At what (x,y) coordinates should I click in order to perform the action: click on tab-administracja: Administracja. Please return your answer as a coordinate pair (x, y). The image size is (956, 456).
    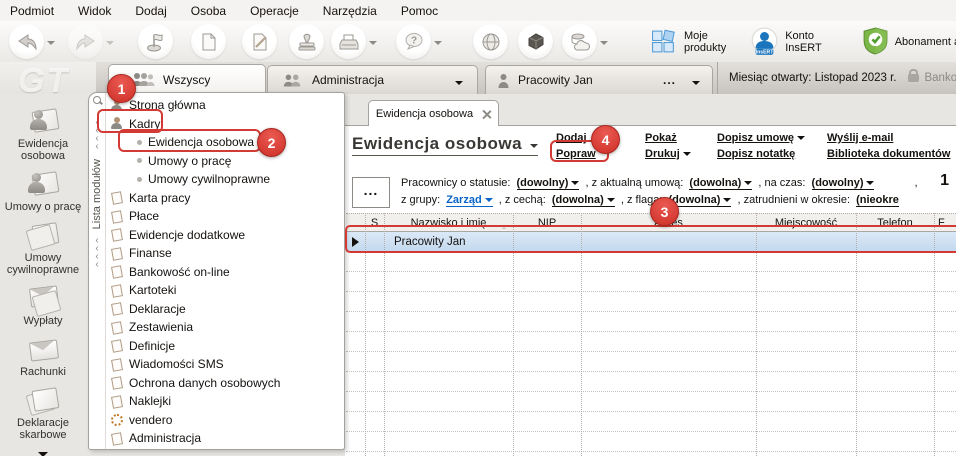
    Looking at the image, I should click on (372, 79).